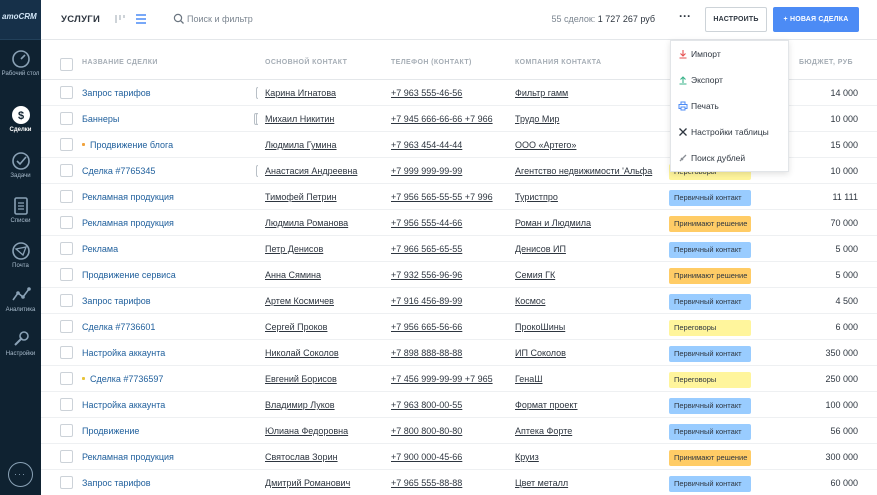 The width and height of the screenshot is (877, 495). What do you see at coordinates (132, 171) in the screenshot?
I see `deal-name-link: Сделка #7765345` at bounding box center [132, 171].